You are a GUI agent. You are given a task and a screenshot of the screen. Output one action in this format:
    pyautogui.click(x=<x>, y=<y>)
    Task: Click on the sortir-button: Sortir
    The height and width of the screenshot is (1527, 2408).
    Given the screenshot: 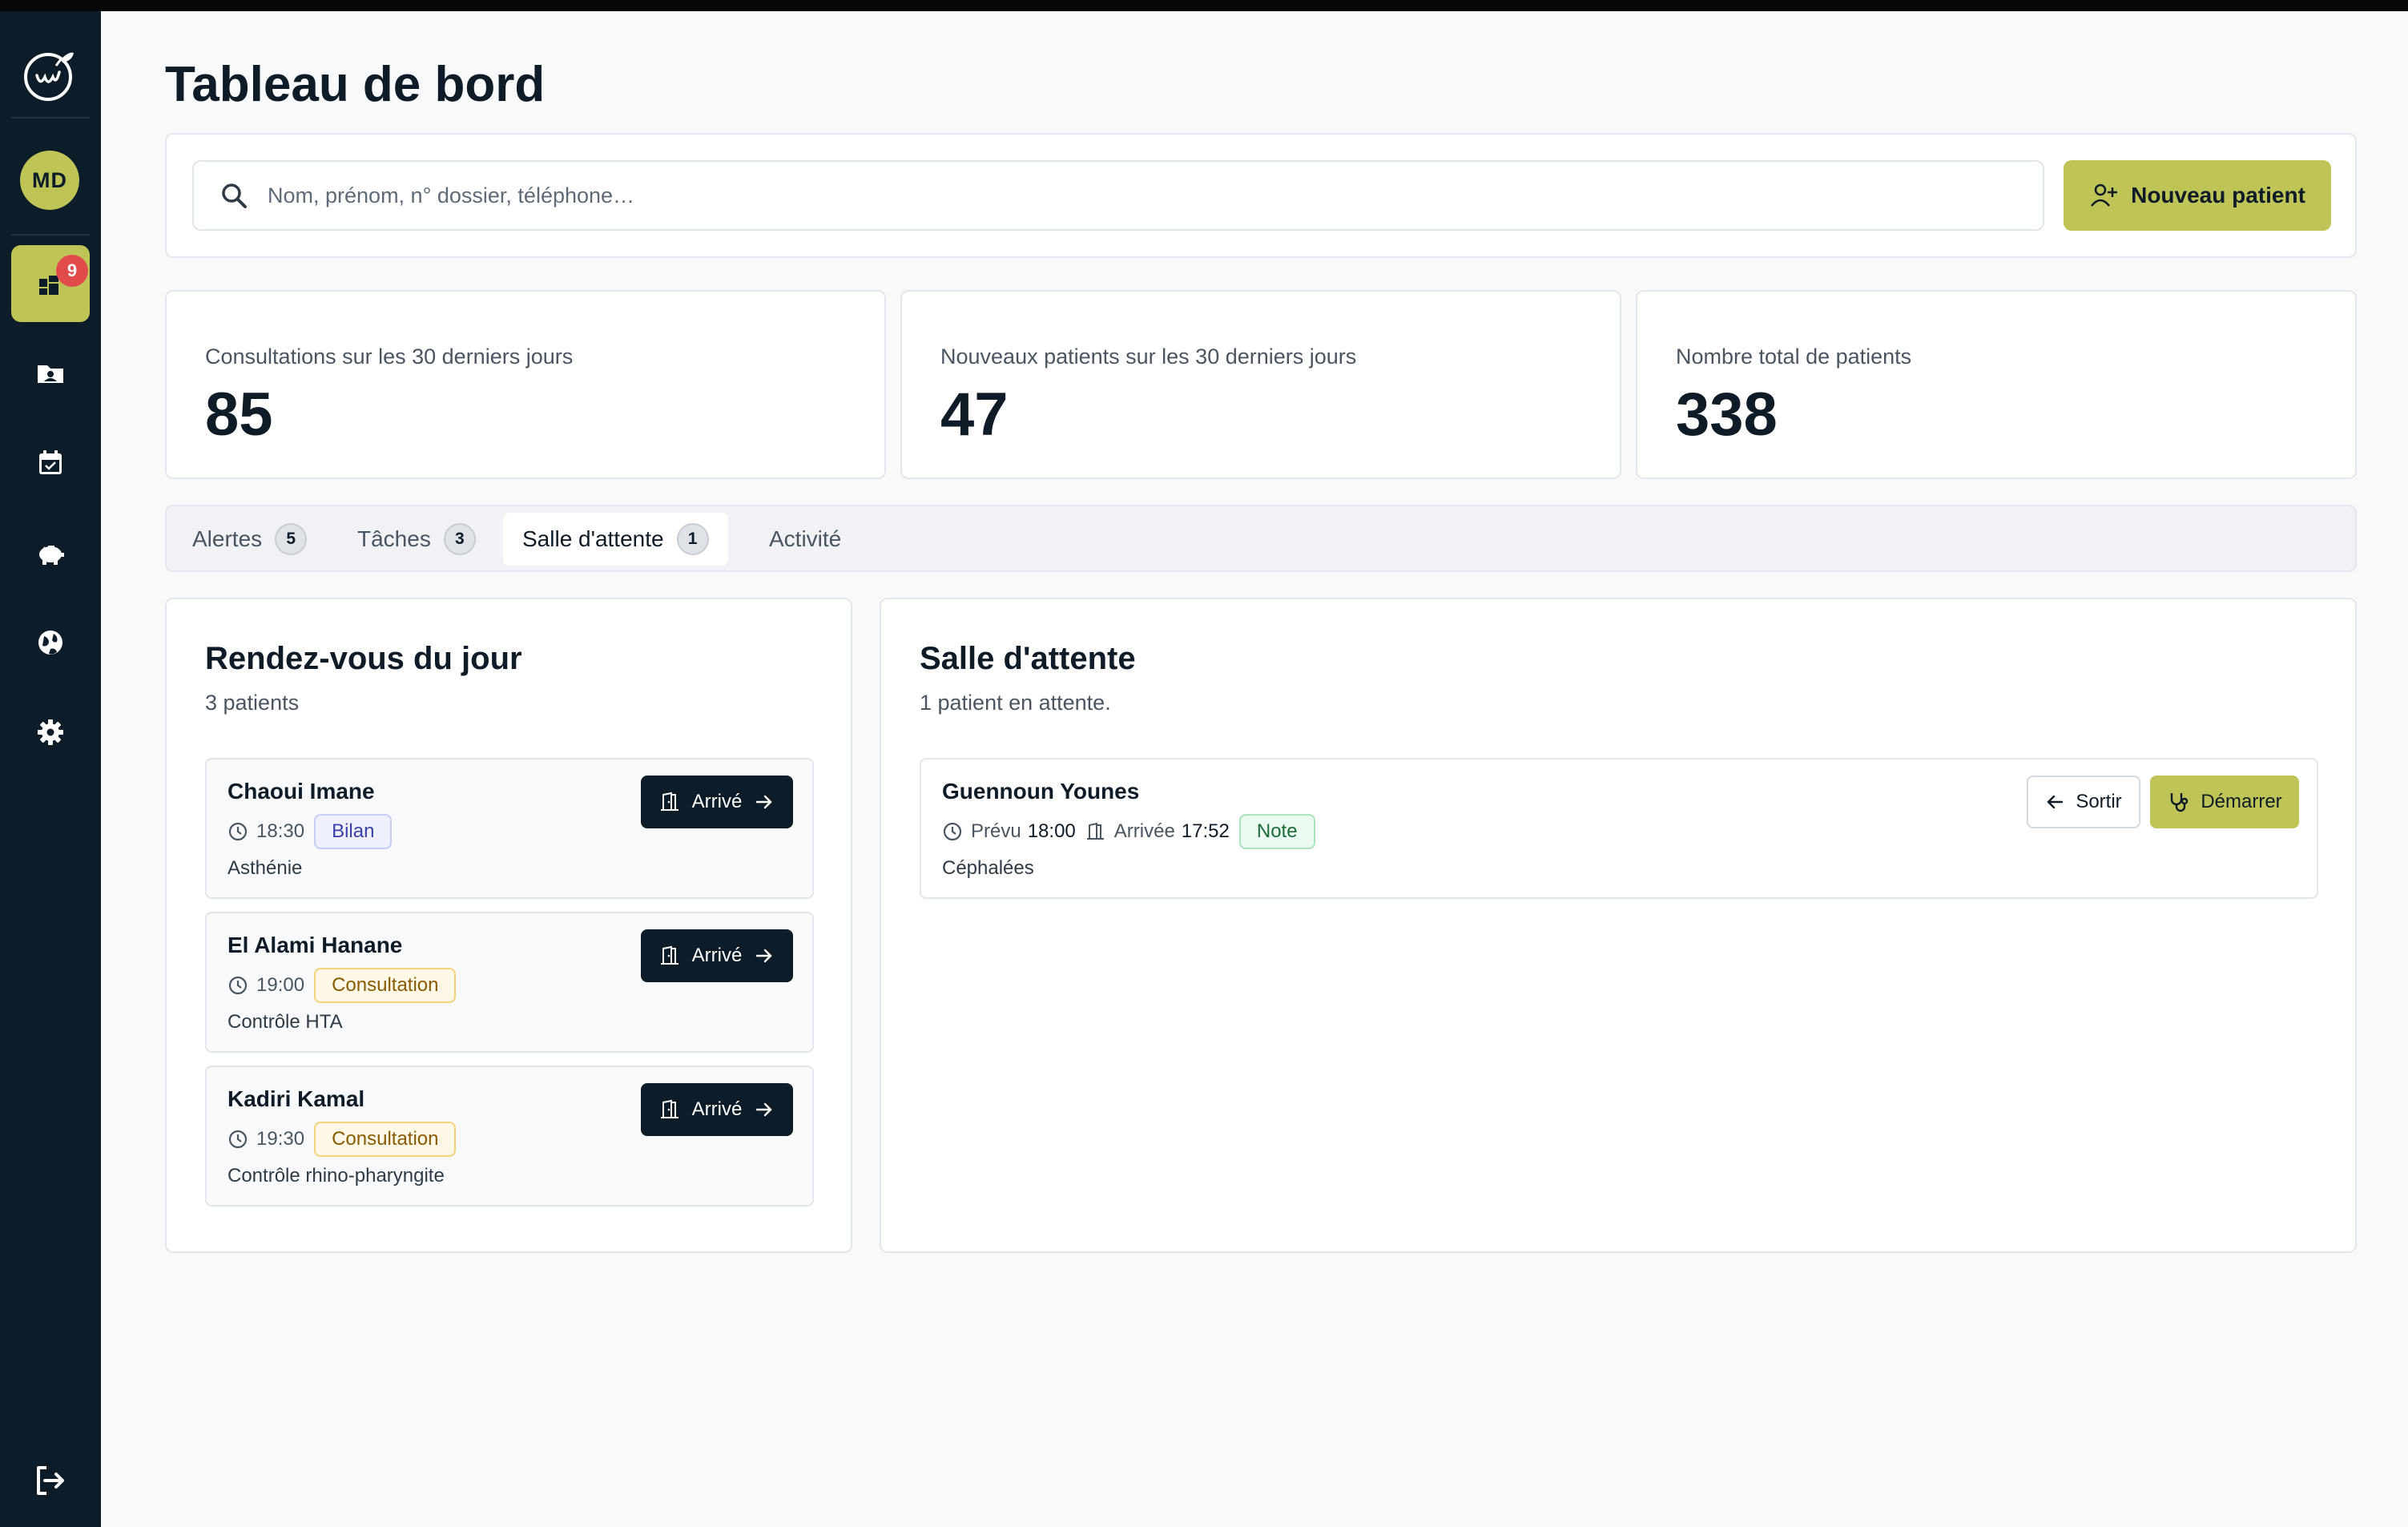 What is the action you would take?
    pyautogui.click(x=2083, y=802)
    